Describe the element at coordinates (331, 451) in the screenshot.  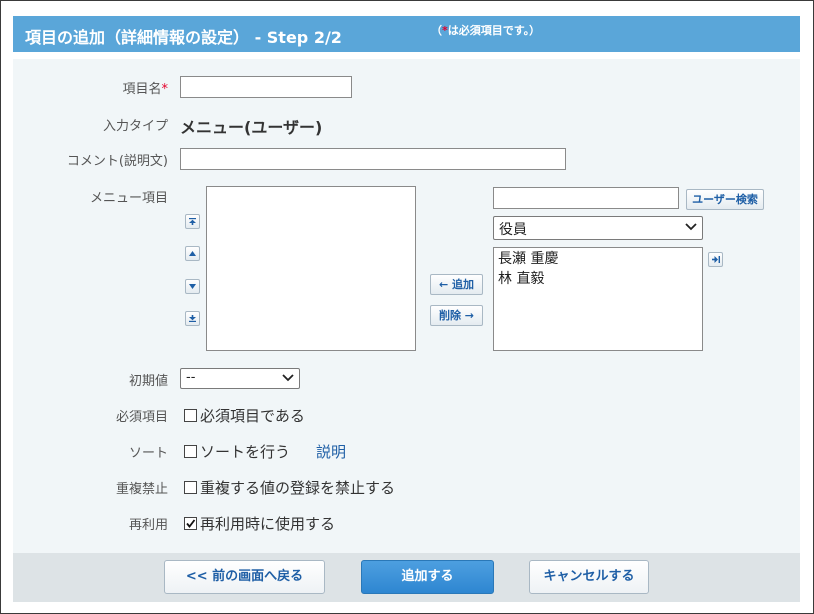
I see `sort-help-link: 説明` at that location.